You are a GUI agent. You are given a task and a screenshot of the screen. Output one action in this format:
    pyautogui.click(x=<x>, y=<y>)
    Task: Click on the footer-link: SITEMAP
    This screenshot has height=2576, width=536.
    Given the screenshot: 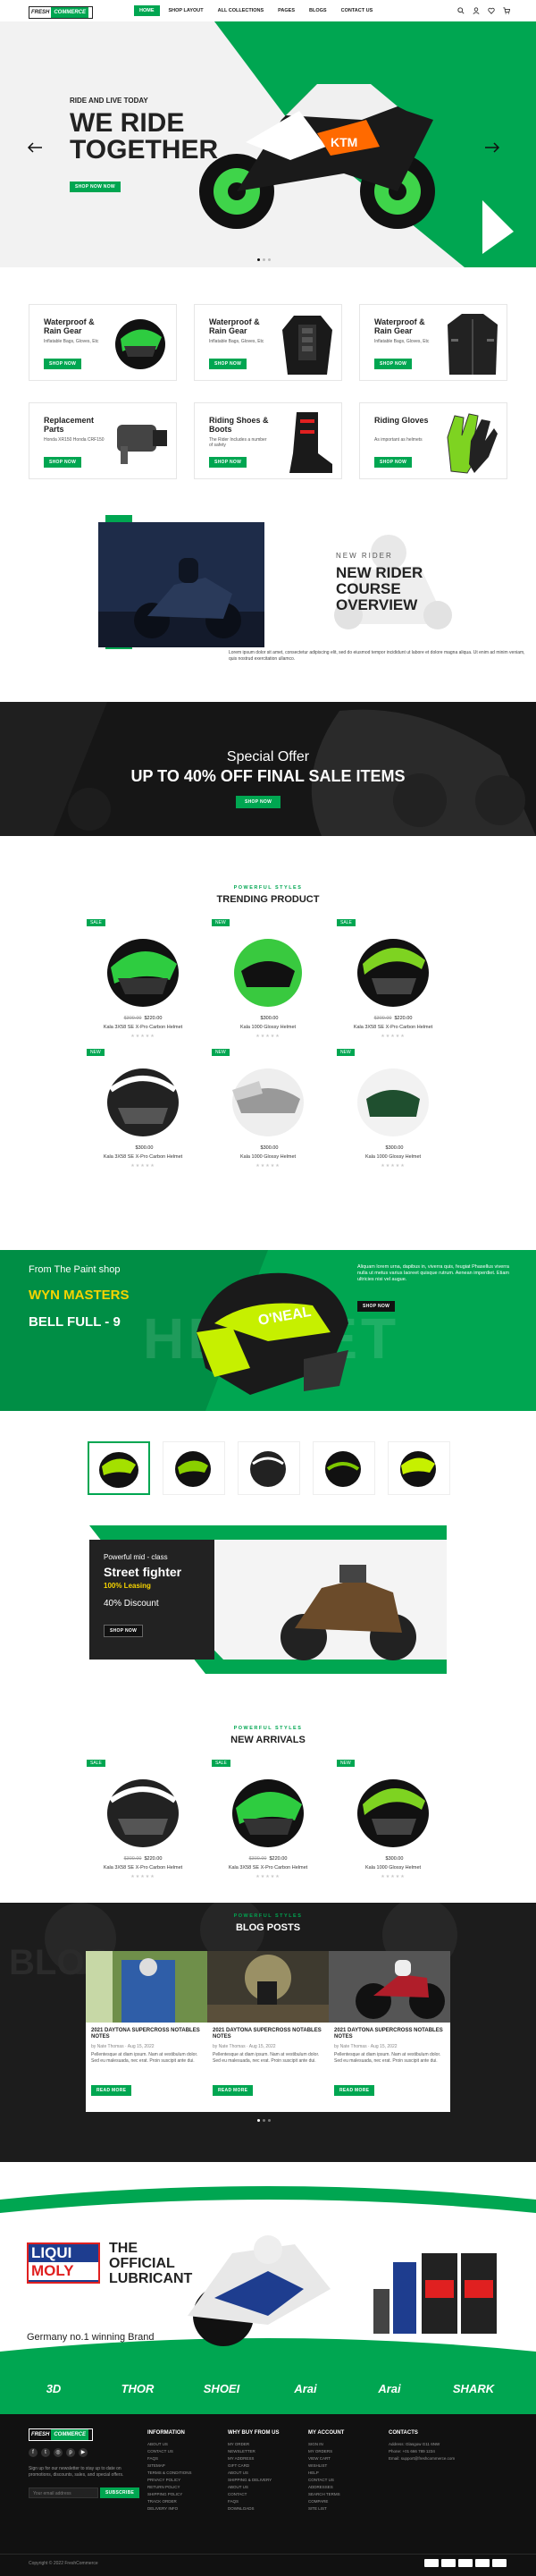 What is the action you would take?
    pyautogui.click(x=169, y=2466)
    